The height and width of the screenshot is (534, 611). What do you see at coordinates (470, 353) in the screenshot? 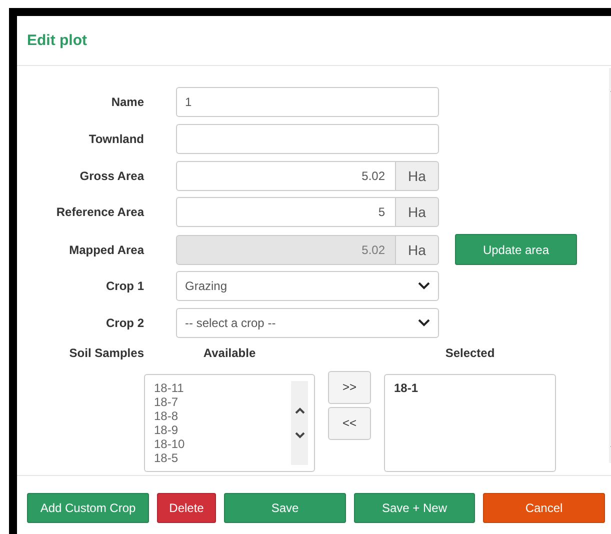
I see `column-heading: Selected` at bounding box center [470, 353].